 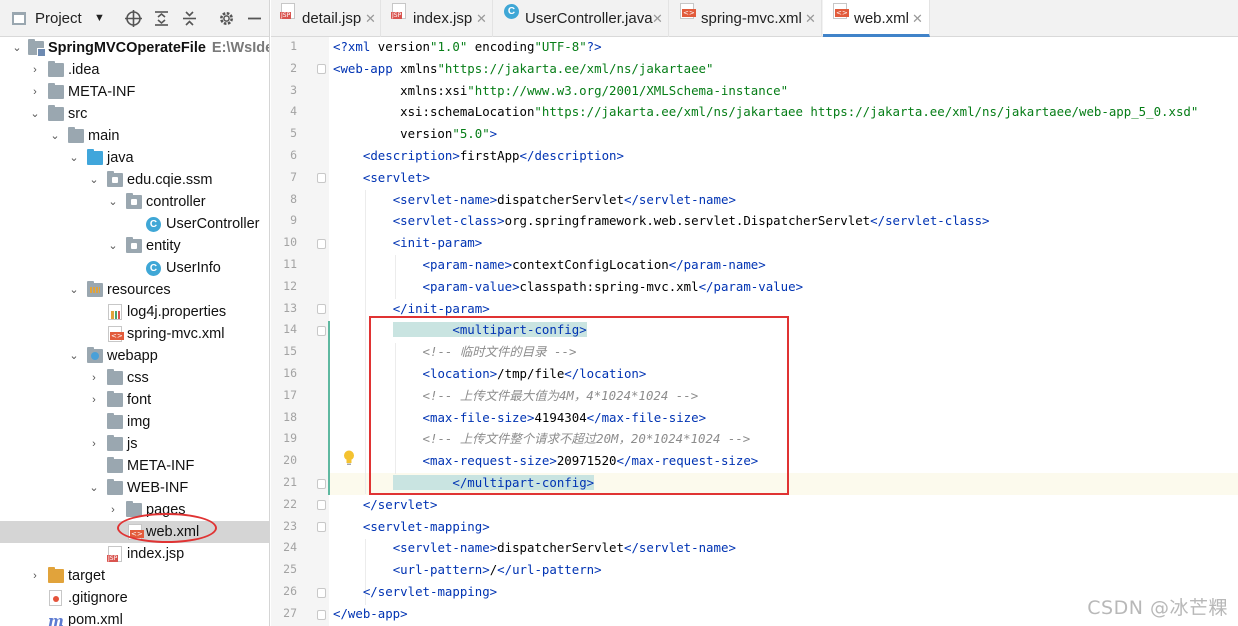 I want to click on folder-icon, so click(x=76, y=135).